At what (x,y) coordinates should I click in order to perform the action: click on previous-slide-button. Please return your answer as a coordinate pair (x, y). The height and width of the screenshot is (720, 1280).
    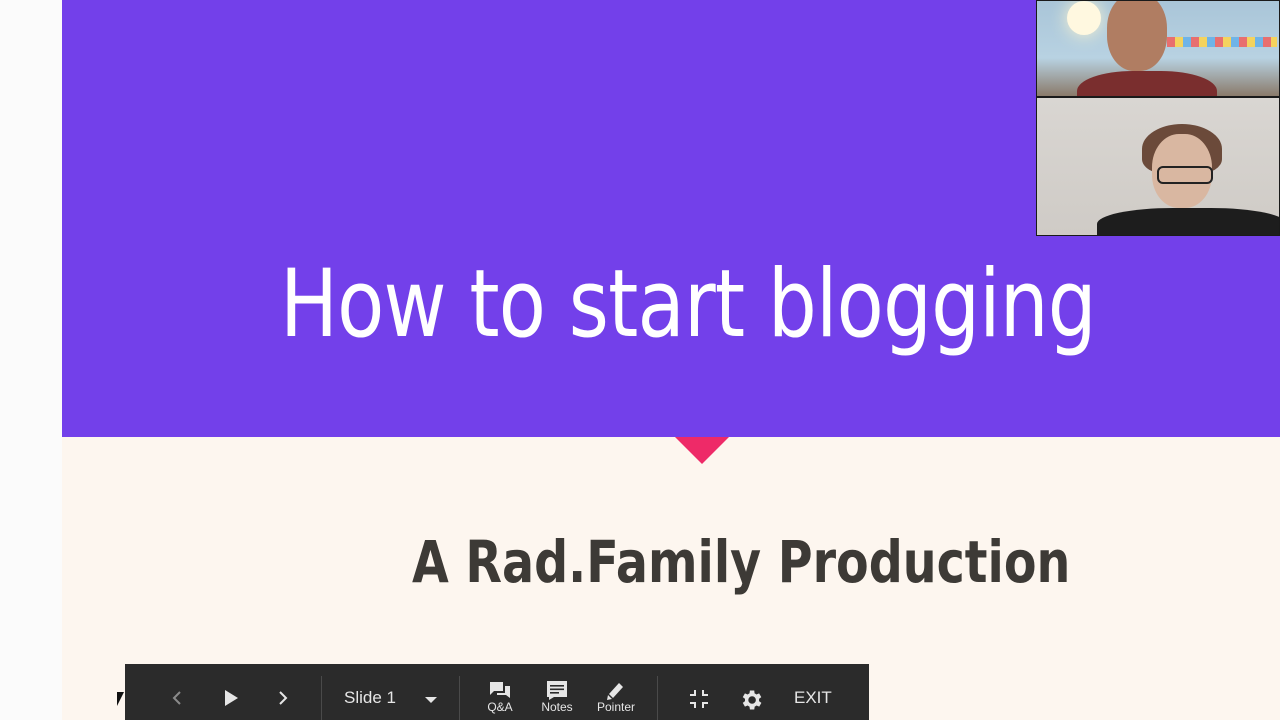
    Looking at the image, I should click on (177, 698).